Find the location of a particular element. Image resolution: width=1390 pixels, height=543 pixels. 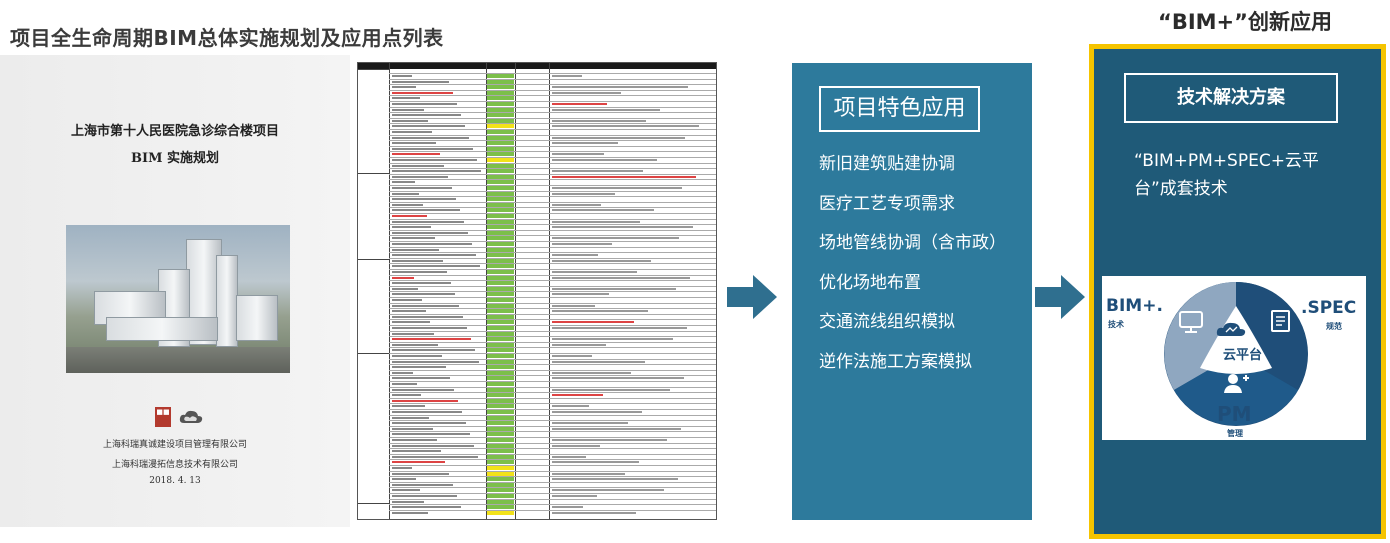

cover-subtitle: BIM 实施规划 is located at coordinates (175, 158).